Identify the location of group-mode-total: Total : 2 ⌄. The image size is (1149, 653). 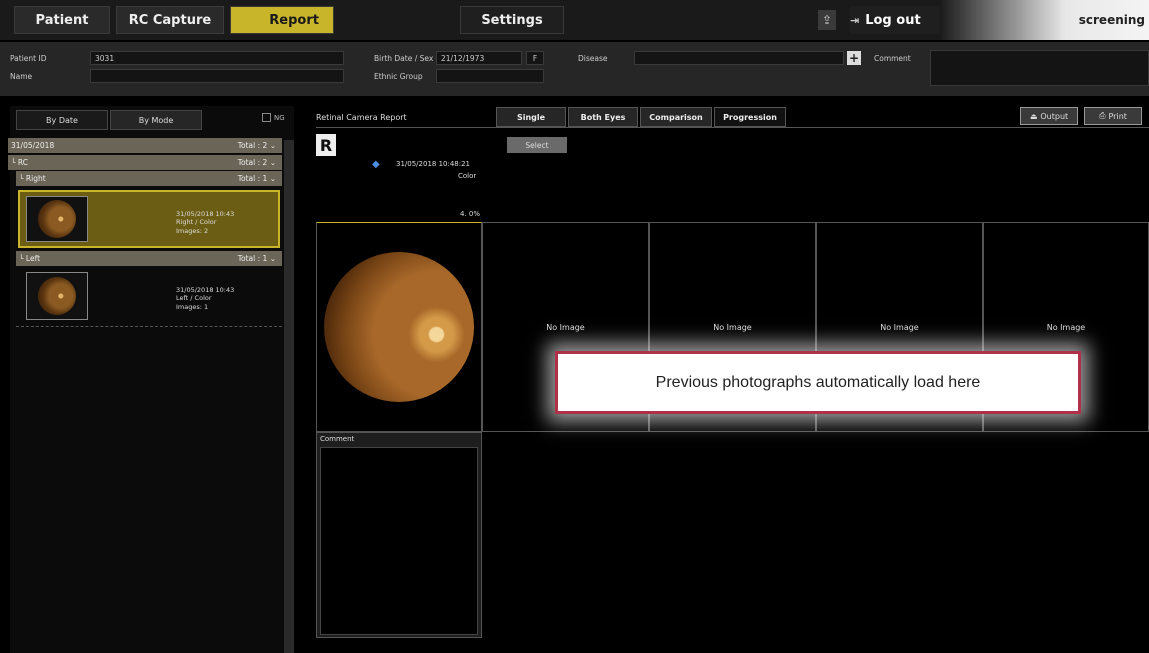
(256, 162).